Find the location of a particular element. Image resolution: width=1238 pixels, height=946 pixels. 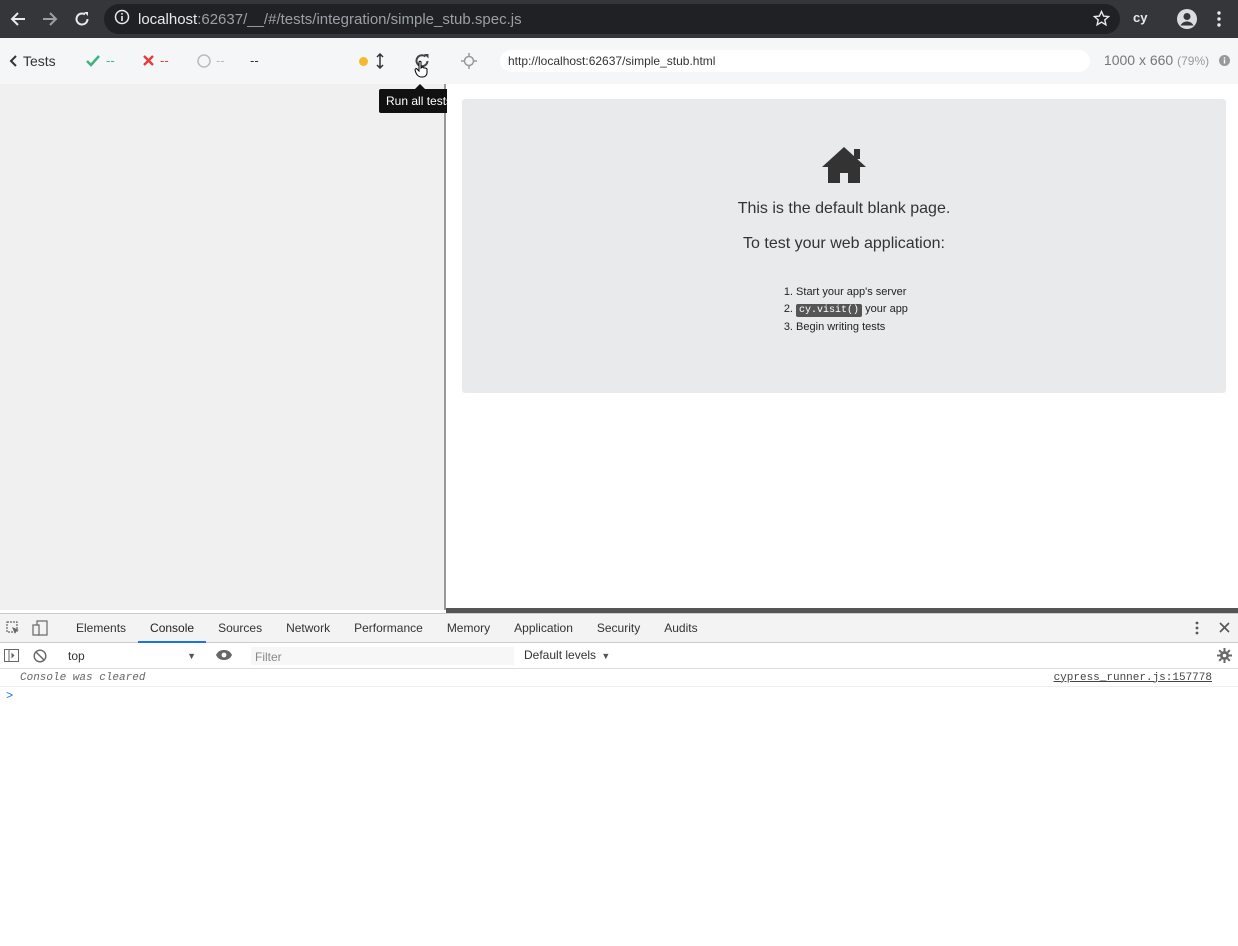

cross-icon is located at coordinates (148, 60).